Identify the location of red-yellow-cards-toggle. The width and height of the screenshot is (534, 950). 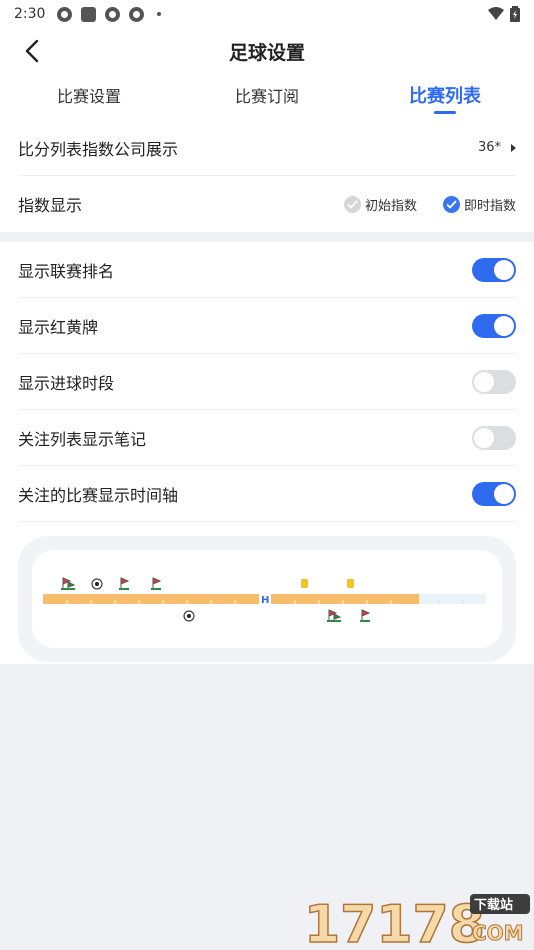
(494, 325).